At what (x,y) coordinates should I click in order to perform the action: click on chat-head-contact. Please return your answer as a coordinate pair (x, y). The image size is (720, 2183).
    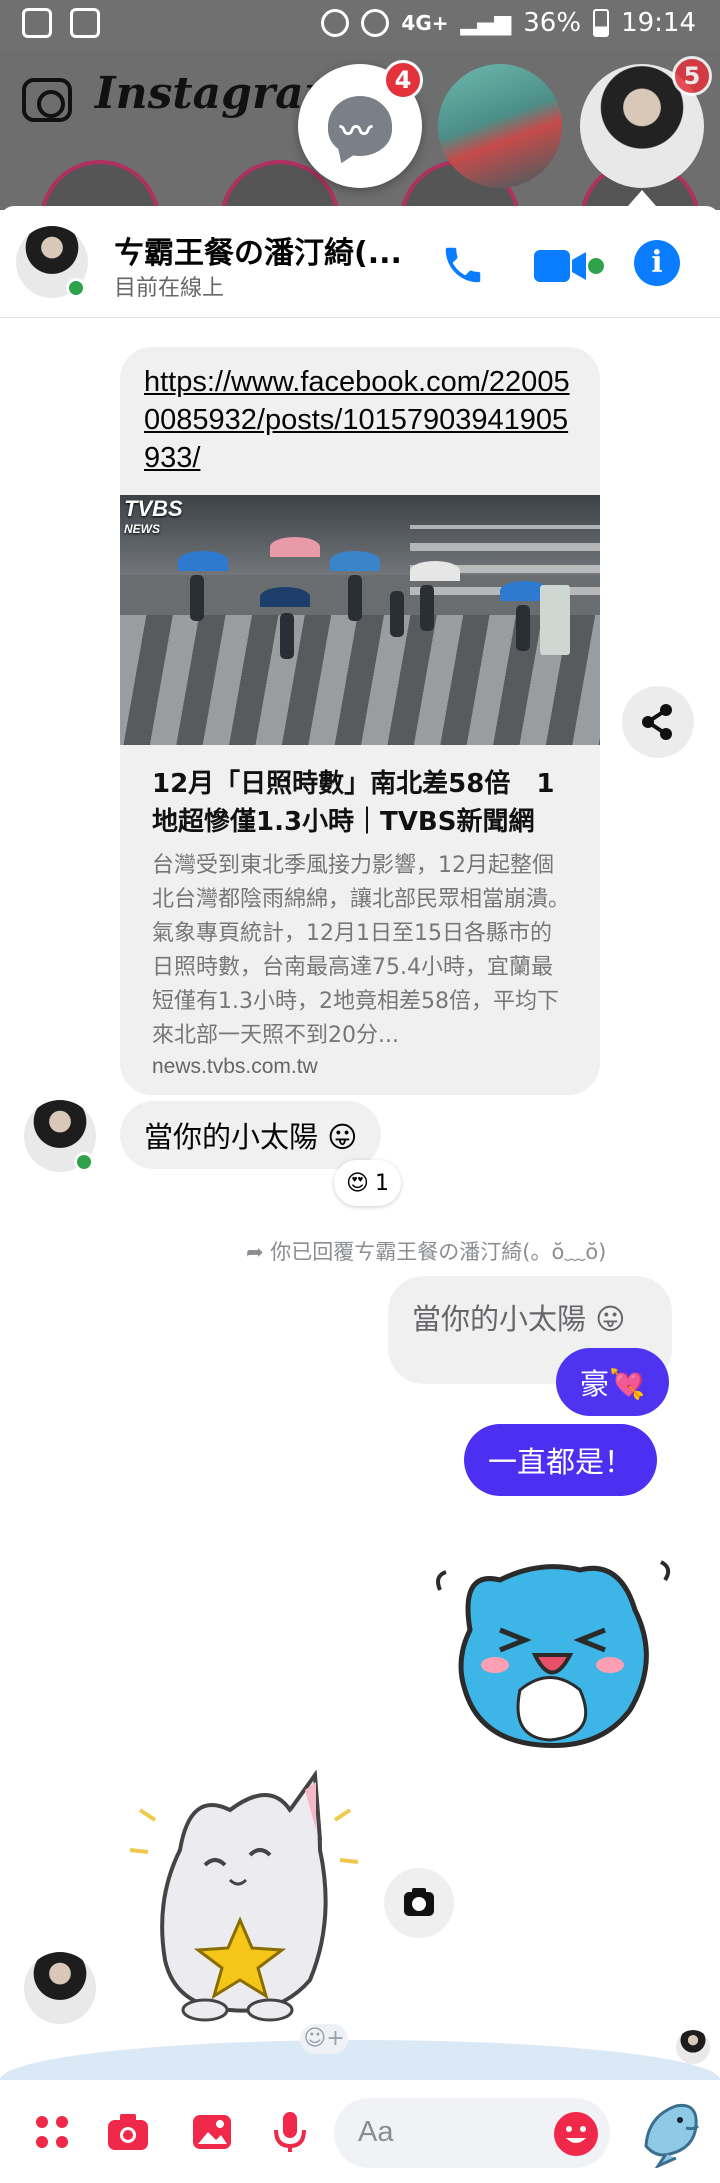
    Looking at the image, I should click on (500, 126).